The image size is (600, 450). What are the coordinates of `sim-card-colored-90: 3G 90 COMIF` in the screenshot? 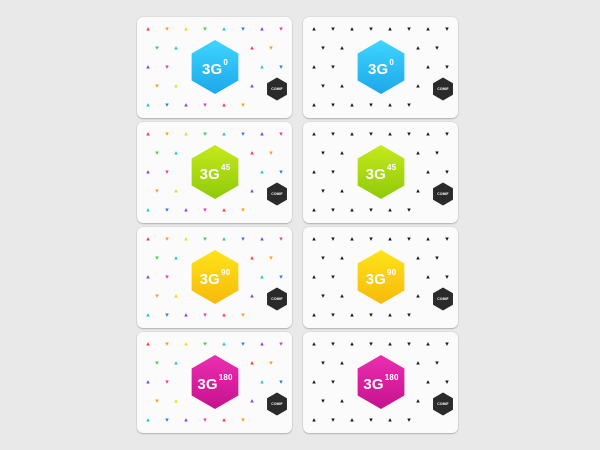 It's located at (214, 277).